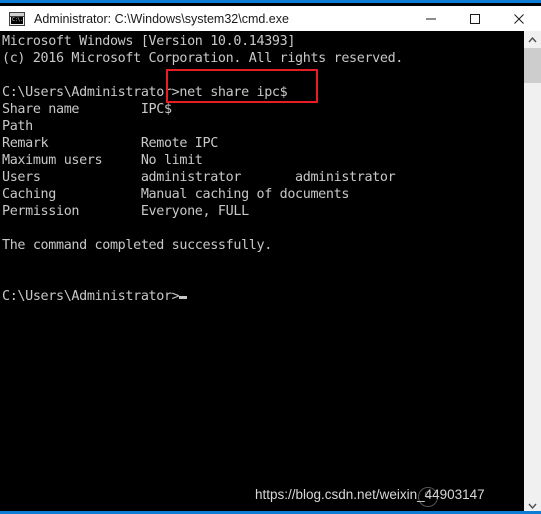  I want to click on minimize-button, so click(431, 18).